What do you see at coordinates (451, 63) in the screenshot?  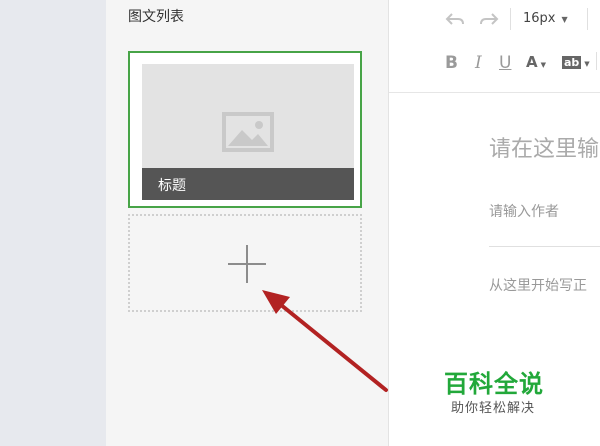 I see `bold-button: B` at bounding box center [451, 63].